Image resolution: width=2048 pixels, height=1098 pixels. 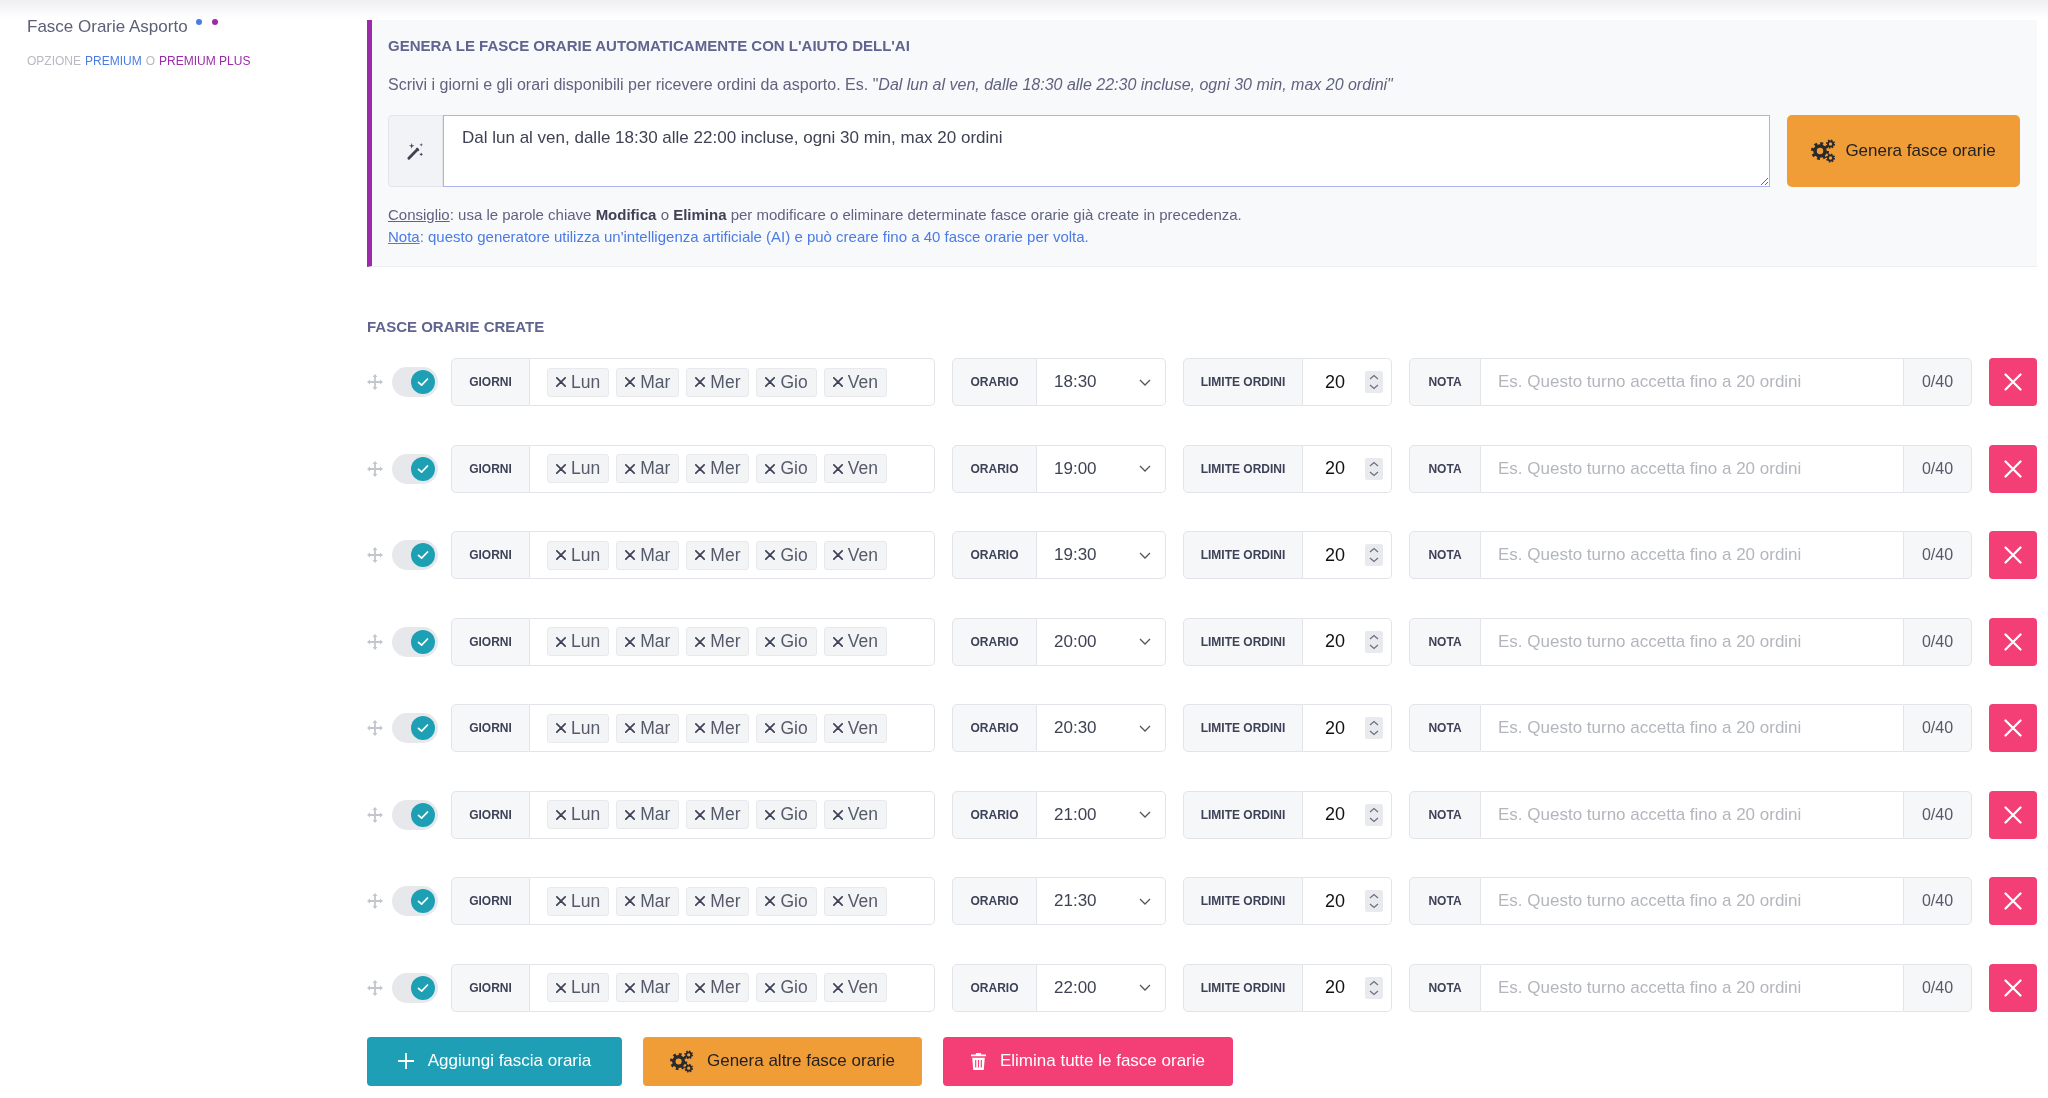 I want to click on trash-icon, so click(x=978, y=1061).